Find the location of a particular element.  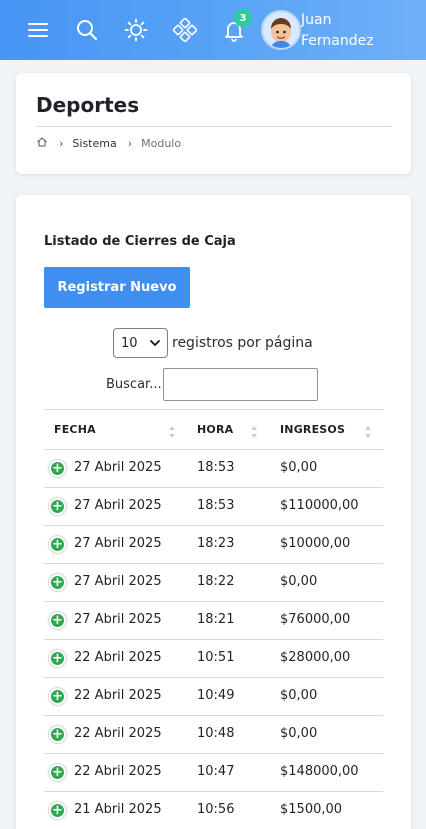

register-new-button: Registrar Nuevo is located at coordinates (117, 287).